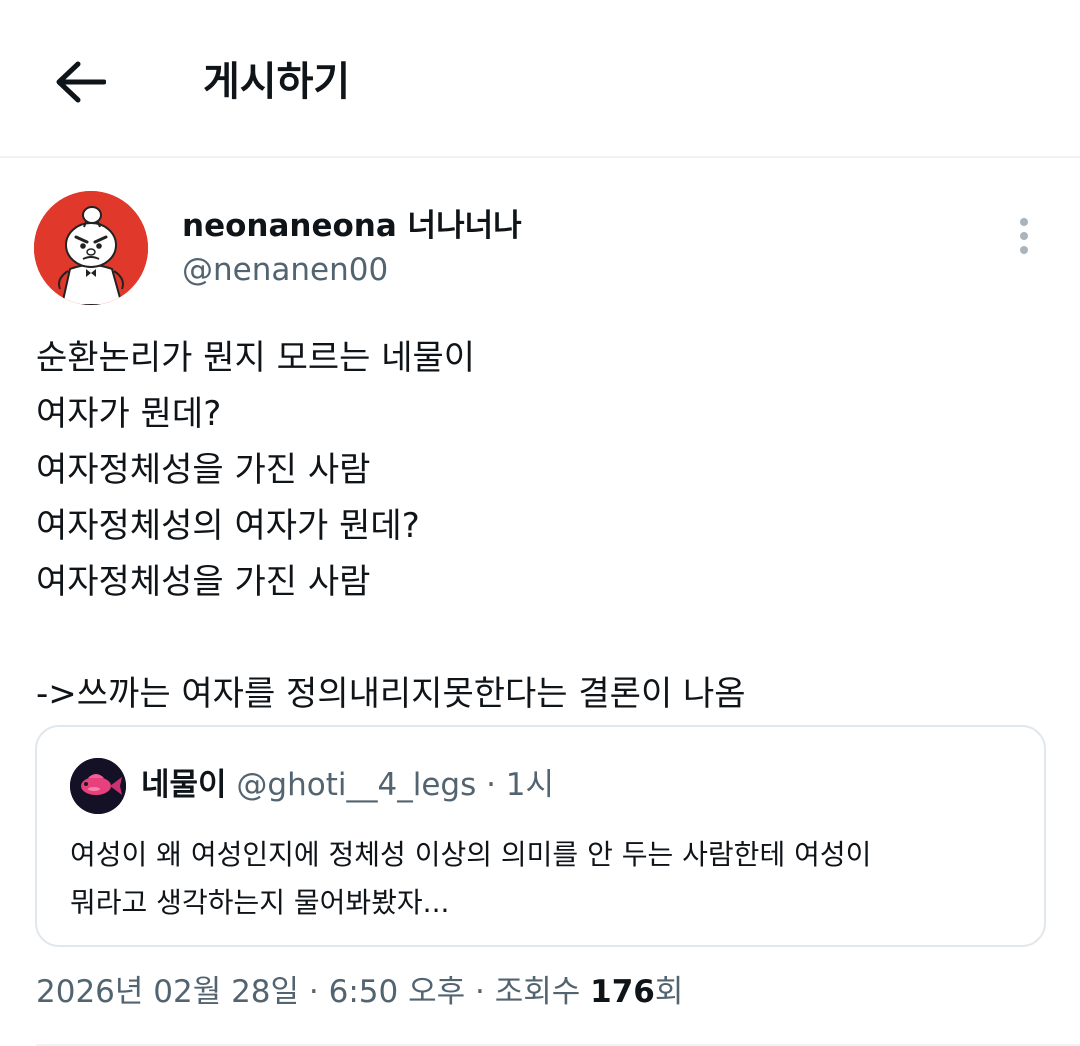  I want to click on quote-author-avatar, so click(98, 786).